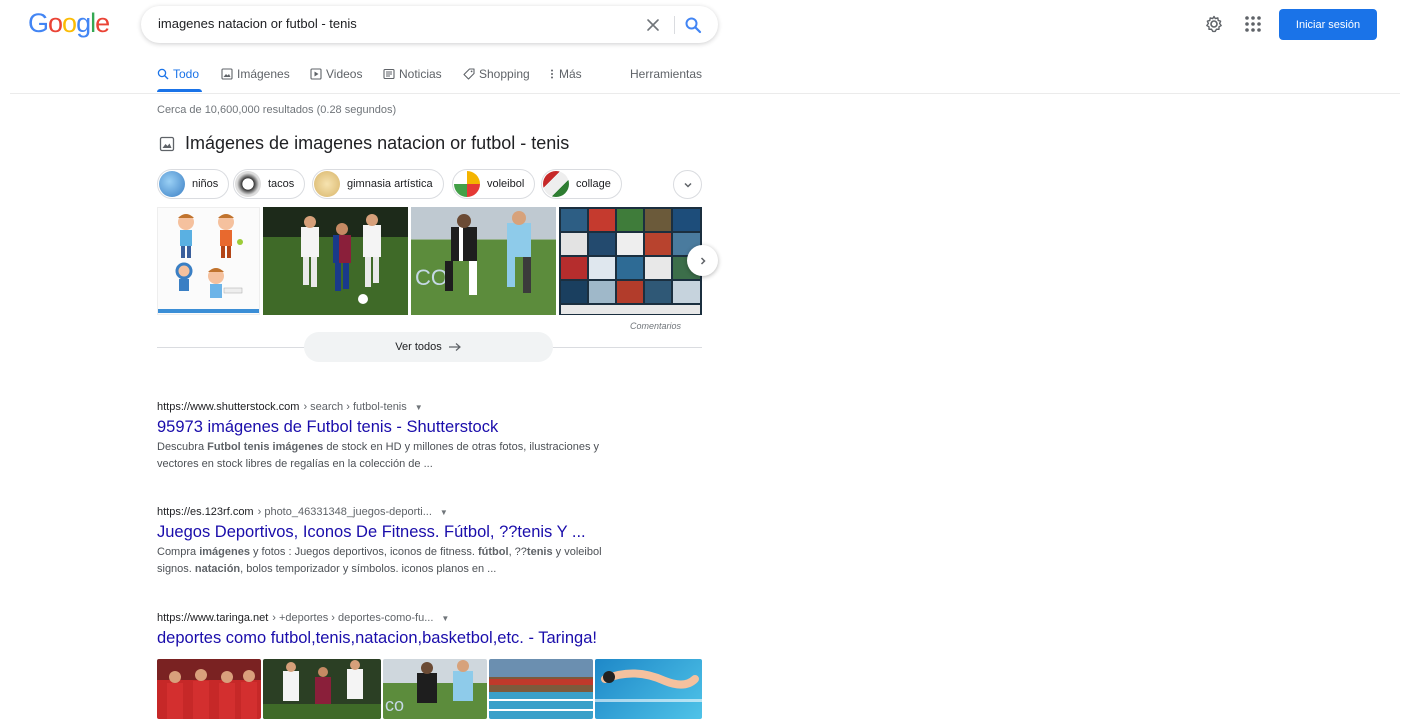  I want to click on result-path: › search › futbol-tenis, so click(355, 407).